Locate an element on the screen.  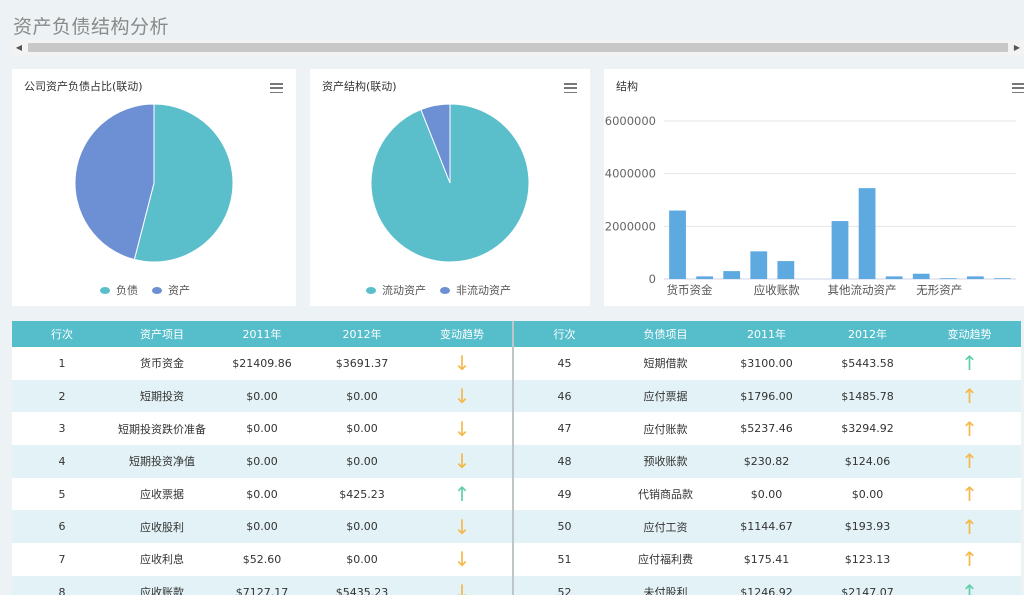
row-number: 4 is located at coordinates (62, 461).